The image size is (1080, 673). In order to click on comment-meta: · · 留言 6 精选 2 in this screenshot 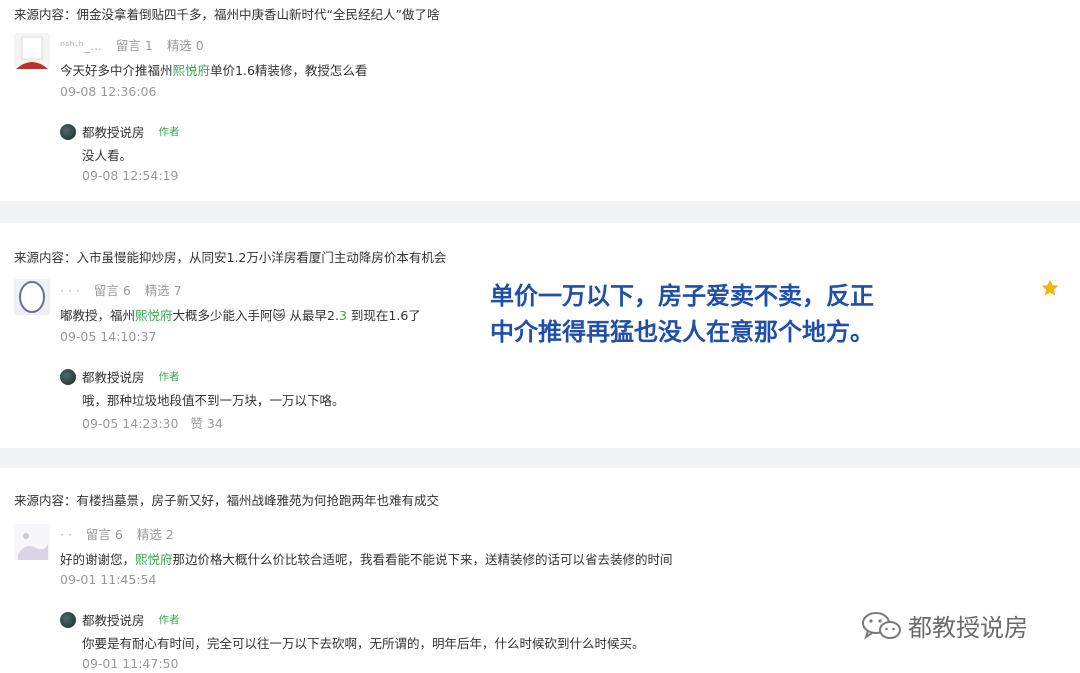, I will do `click(122, 533)`.